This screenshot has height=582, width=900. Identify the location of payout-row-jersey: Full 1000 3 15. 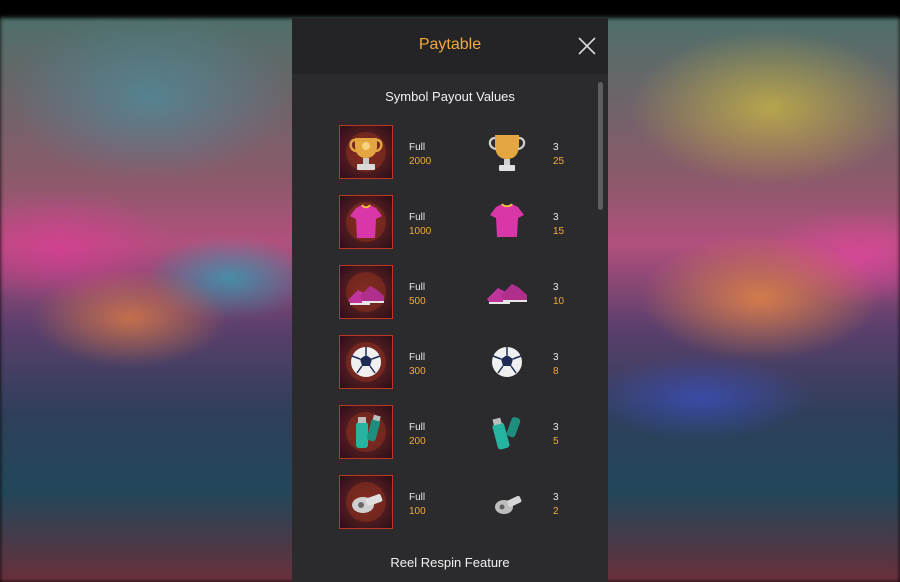
(450, 225).